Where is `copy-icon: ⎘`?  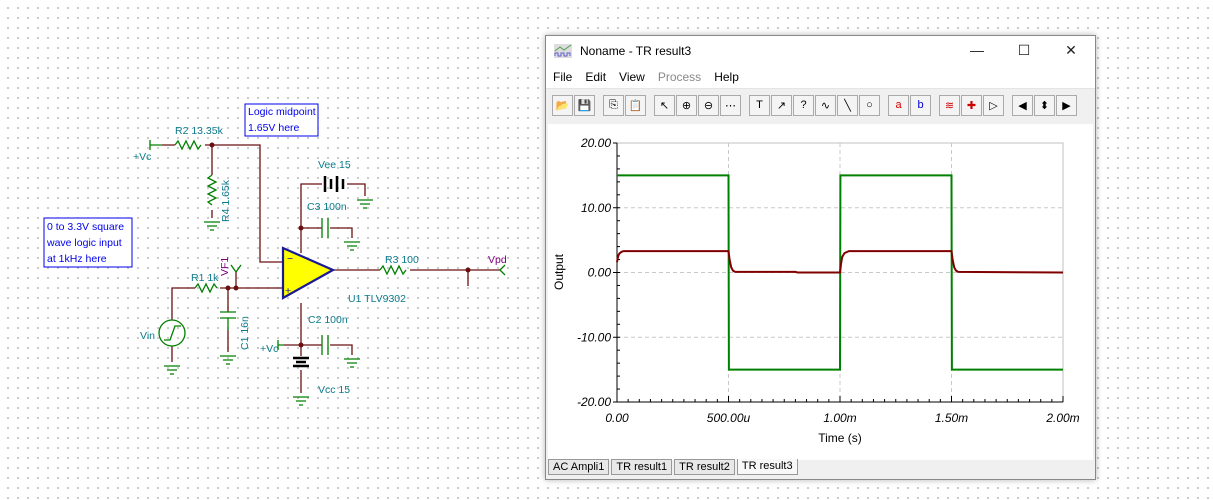
copy-icon: ⎘ is located at coordinates (613, 104).